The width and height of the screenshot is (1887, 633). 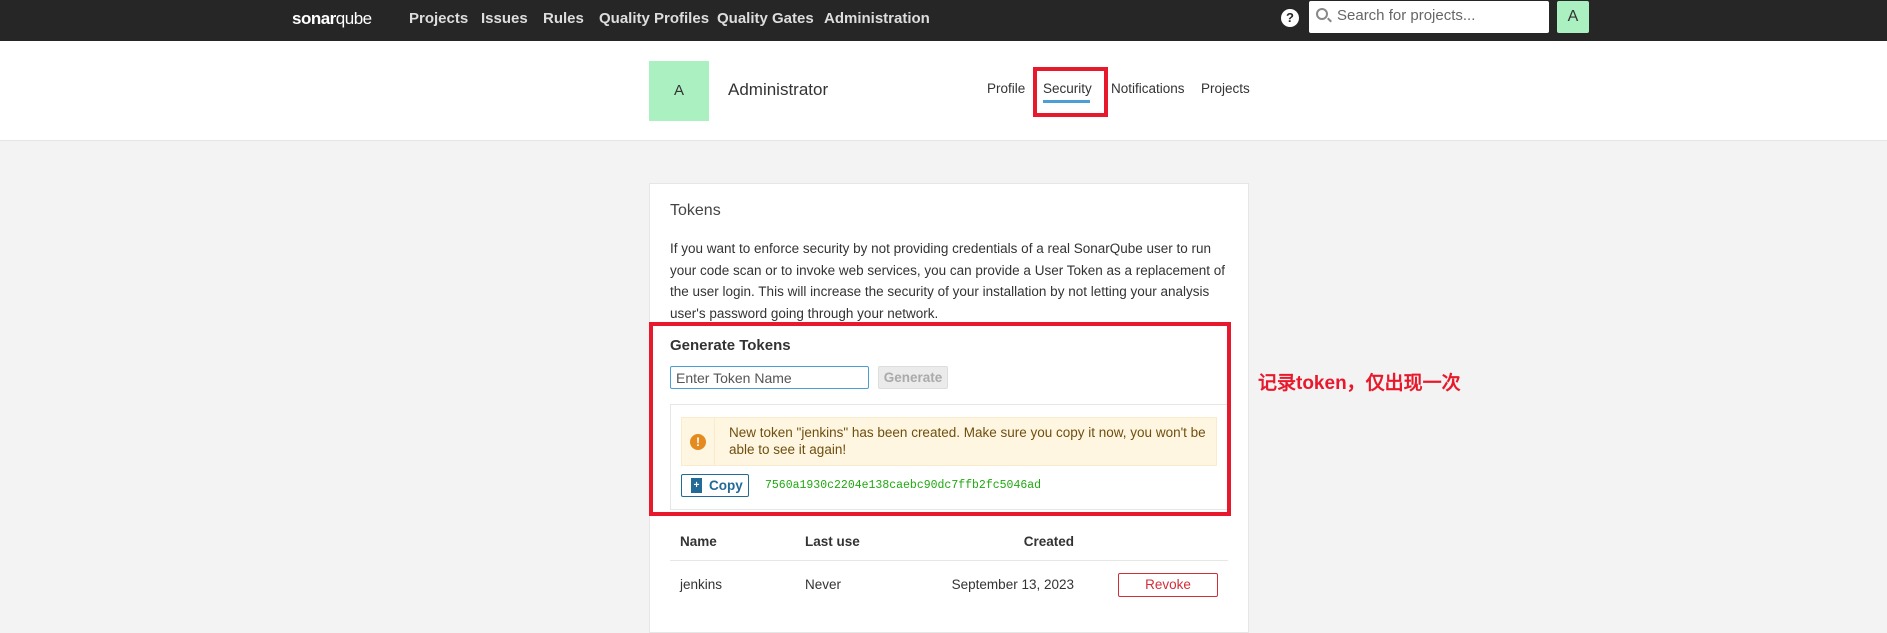 I want to click on column-header-last-use: Last use, so click(x=832, y=541).